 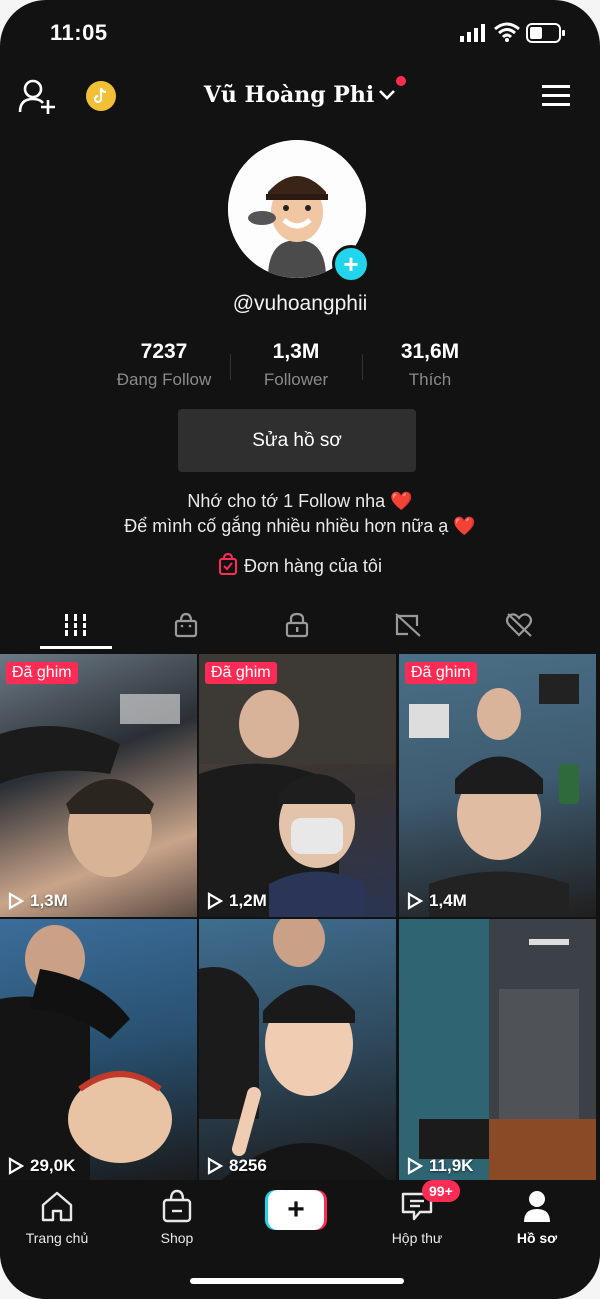 I want to click on video-thumbnail: Đã ghim 1,4M, so click(x=497, y=785).